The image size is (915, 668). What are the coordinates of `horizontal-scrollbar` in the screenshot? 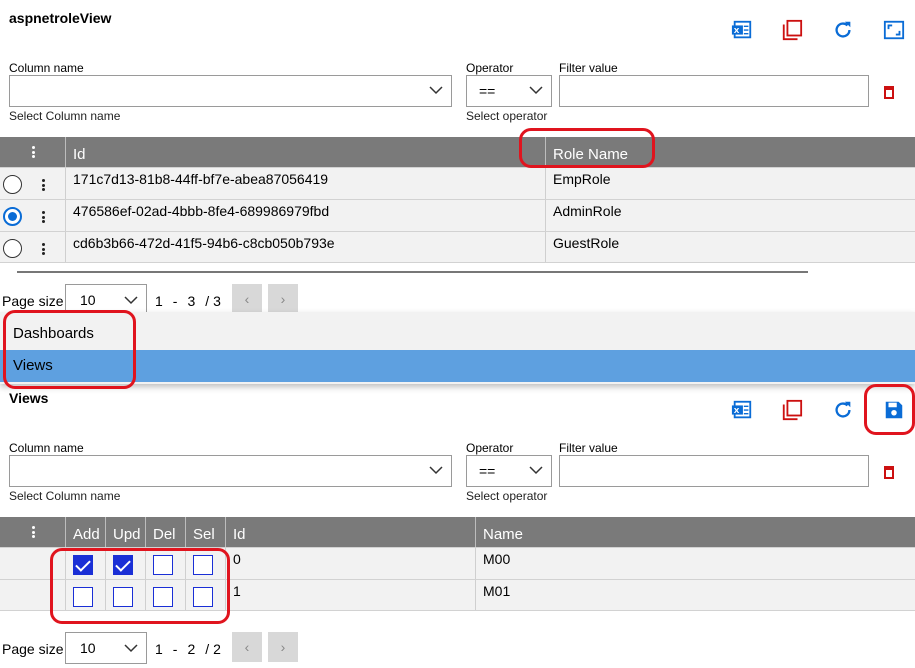 It's located at (412, 272).